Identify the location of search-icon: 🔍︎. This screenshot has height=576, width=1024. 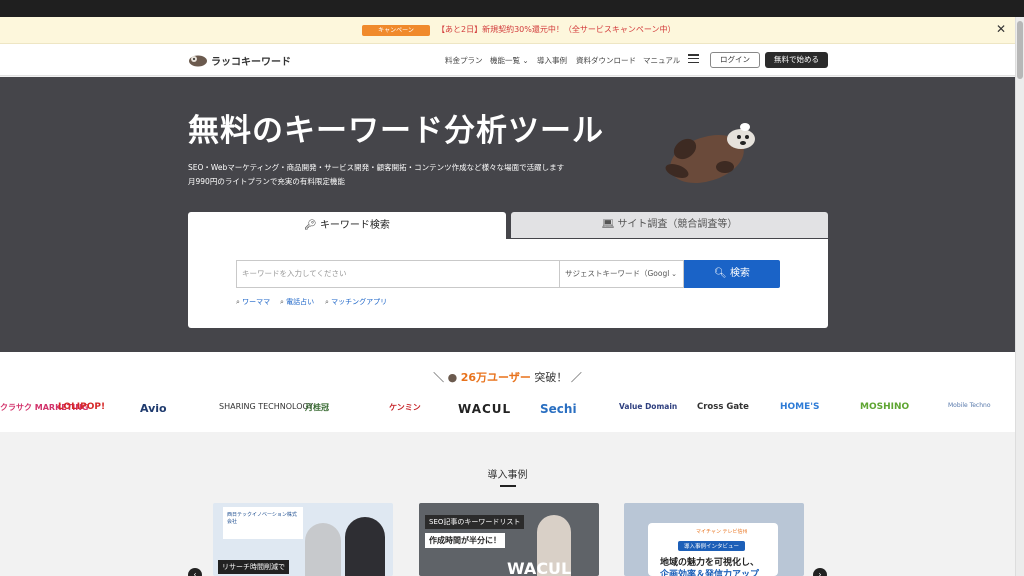
(720, 273).